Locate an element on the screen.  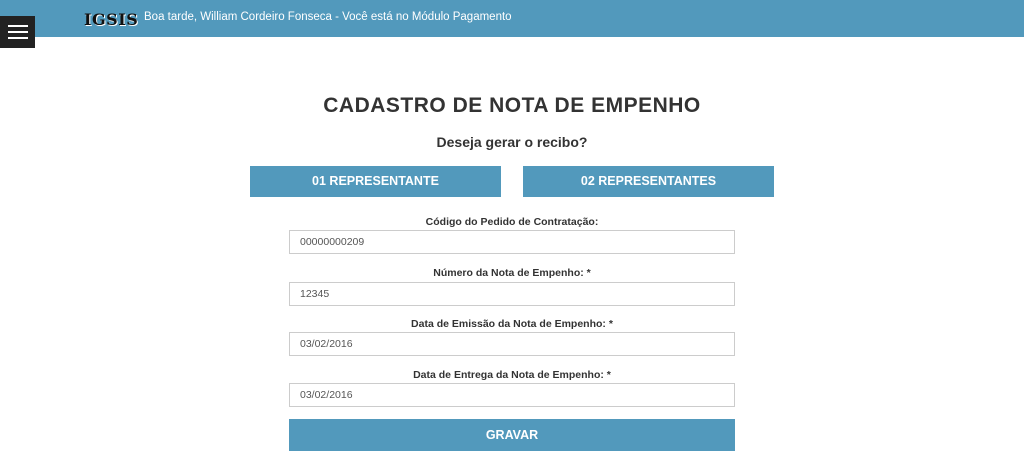
issue-date-input: 03/02/2016 is located at coordinates (512, 344).